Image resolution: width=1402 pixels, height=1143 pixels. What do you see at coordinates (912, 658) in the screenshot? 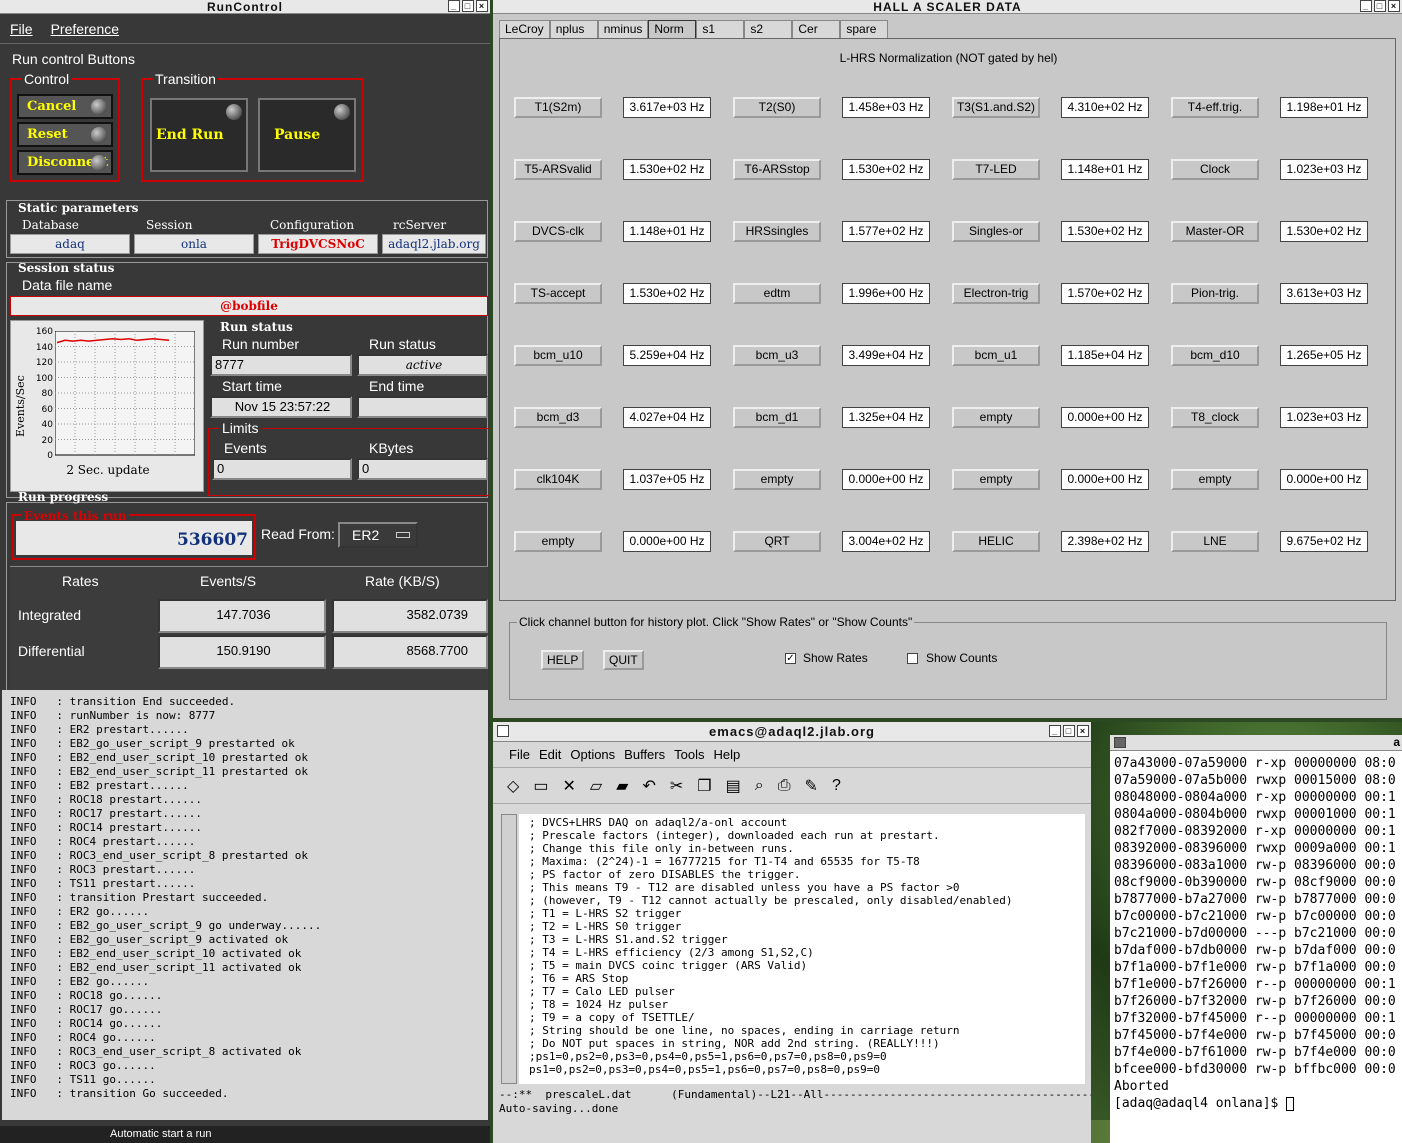
I see `show-counts-checkbox` at bounding box center [912, 658].